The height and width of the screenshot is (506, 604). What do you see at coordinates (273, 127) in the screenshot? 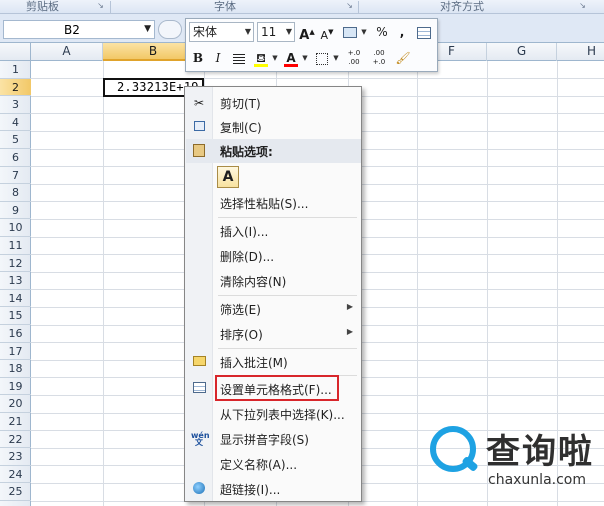
I see `menu-item-copy: 复制(C)` at bounding box center [273, 127].